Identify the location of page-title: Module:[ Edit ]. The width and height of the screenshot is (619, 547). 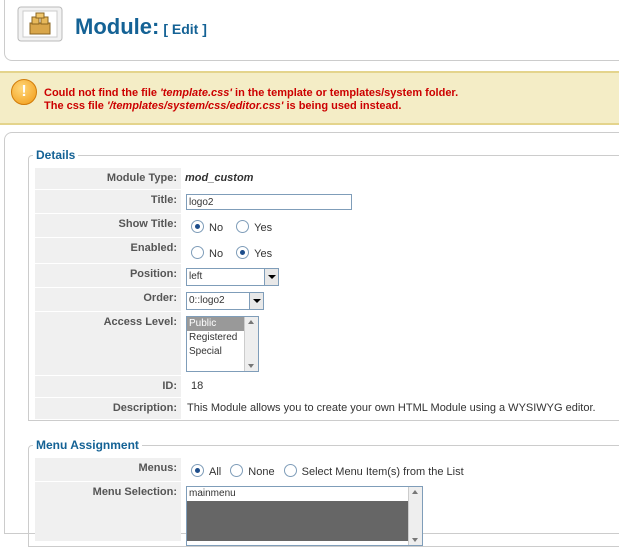
(141, 27).